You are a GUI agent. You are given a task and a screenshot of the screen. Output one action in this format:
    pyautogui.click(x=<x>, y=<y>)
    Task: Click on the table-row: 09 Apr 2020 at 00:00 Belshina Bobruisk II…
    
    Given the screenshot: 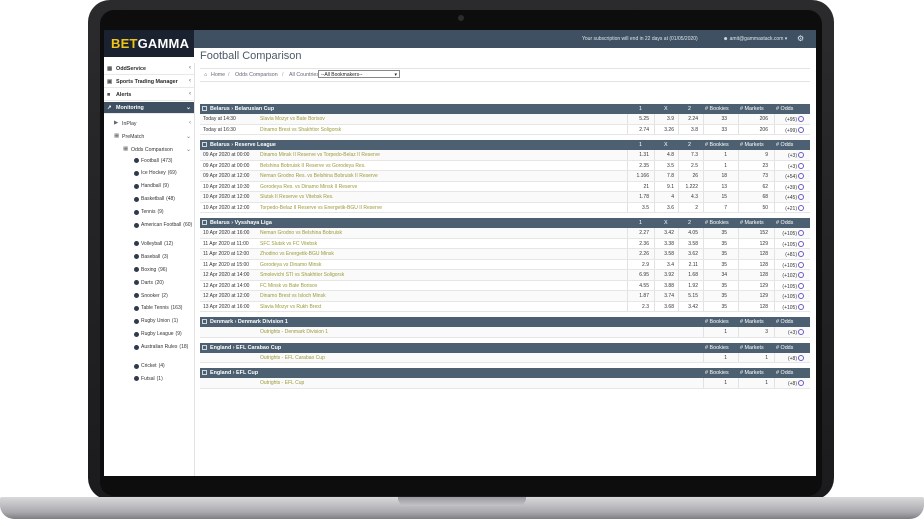 What is the action you would take?
    pyautogui.click(x=505, y=165)
    